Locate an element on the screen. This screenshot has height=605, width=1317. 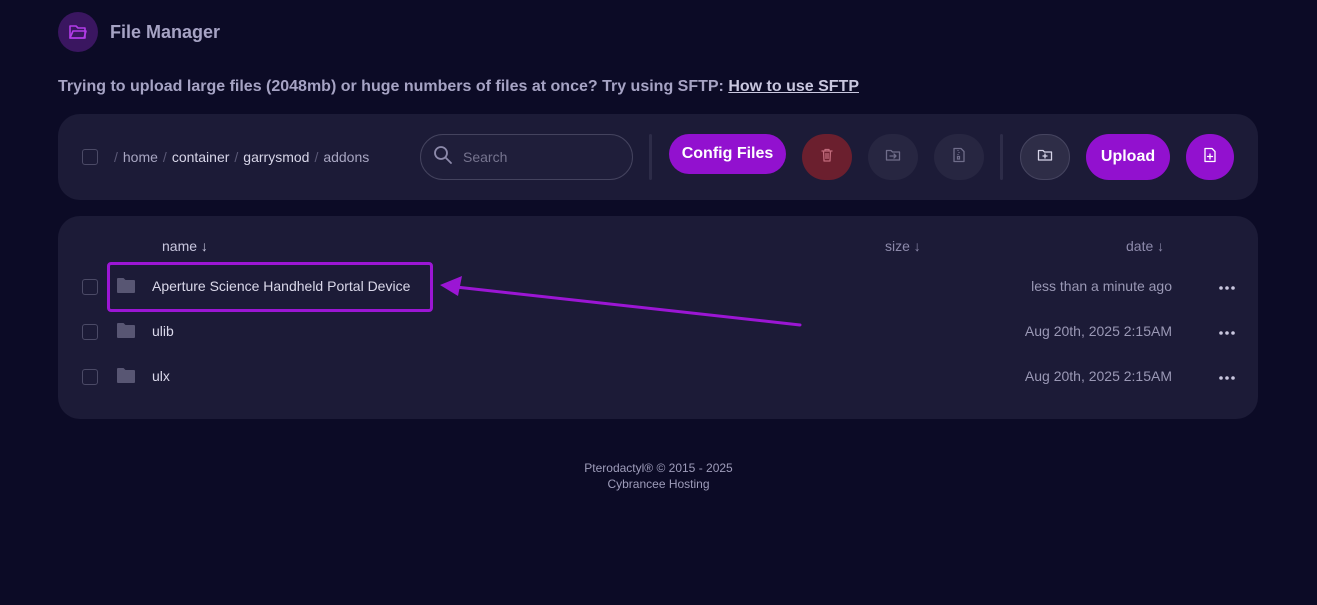
move-button is located at coordinates (893, 157).